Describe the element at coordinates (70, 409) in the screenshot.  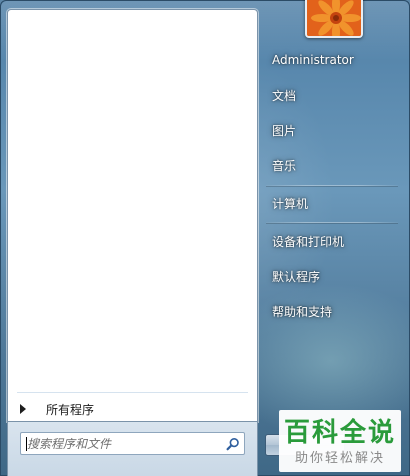
I see `all-programs-label: 所有程序` at that location.